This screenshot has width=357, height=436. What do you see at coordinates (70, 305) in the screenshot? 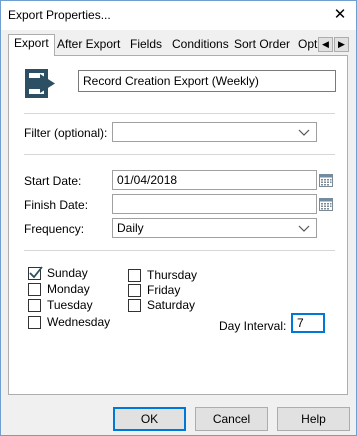
I see `day-label-tuesday: Tuesday` at bounding box center [70, 305].